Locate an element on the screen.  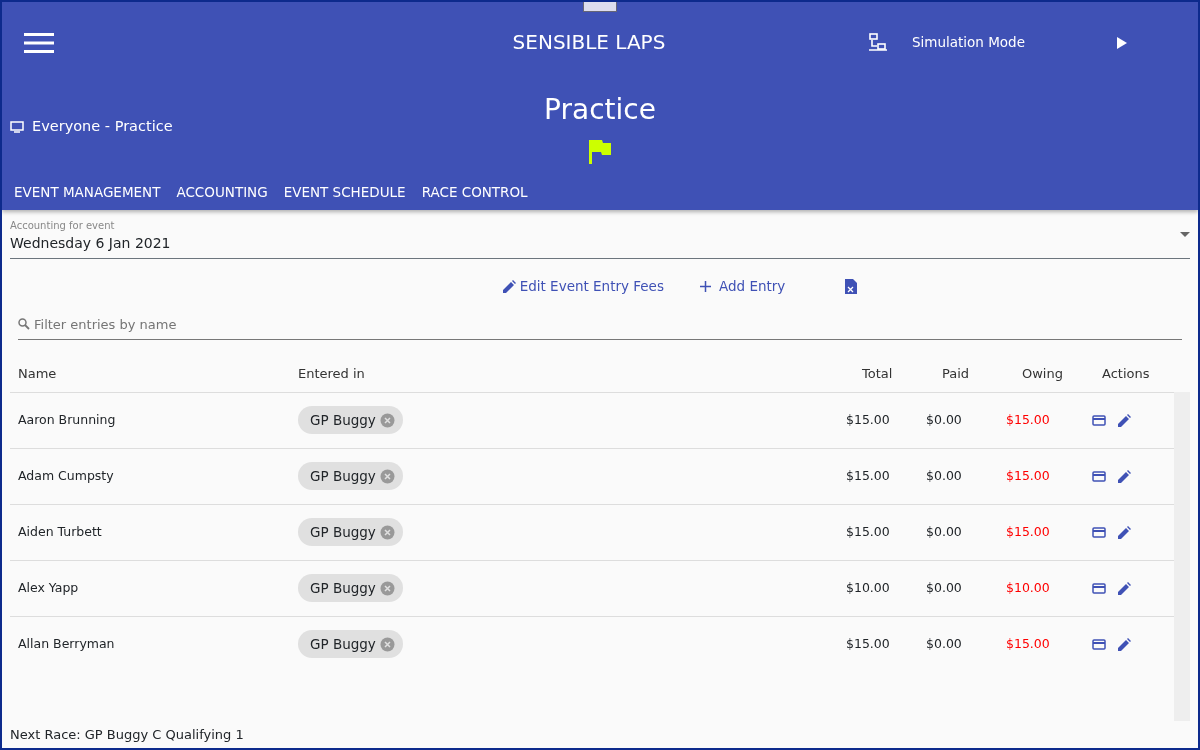
nav-tab: EVENT MANAGEMENT is located at coordinates (87, 192).